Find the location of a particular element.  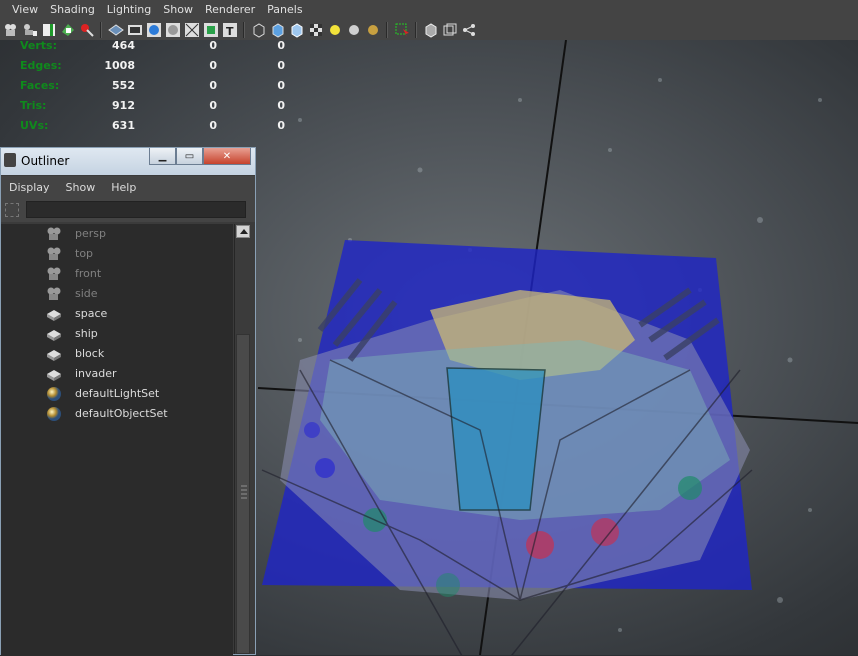

hud-row-faces: Faces: 552 0 0 is located at coordinates (152, 90).